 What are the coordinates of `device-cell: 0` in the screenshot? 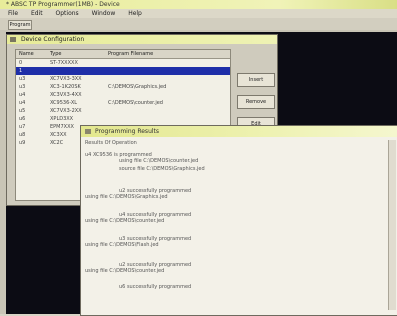 It's located at (21, 63).